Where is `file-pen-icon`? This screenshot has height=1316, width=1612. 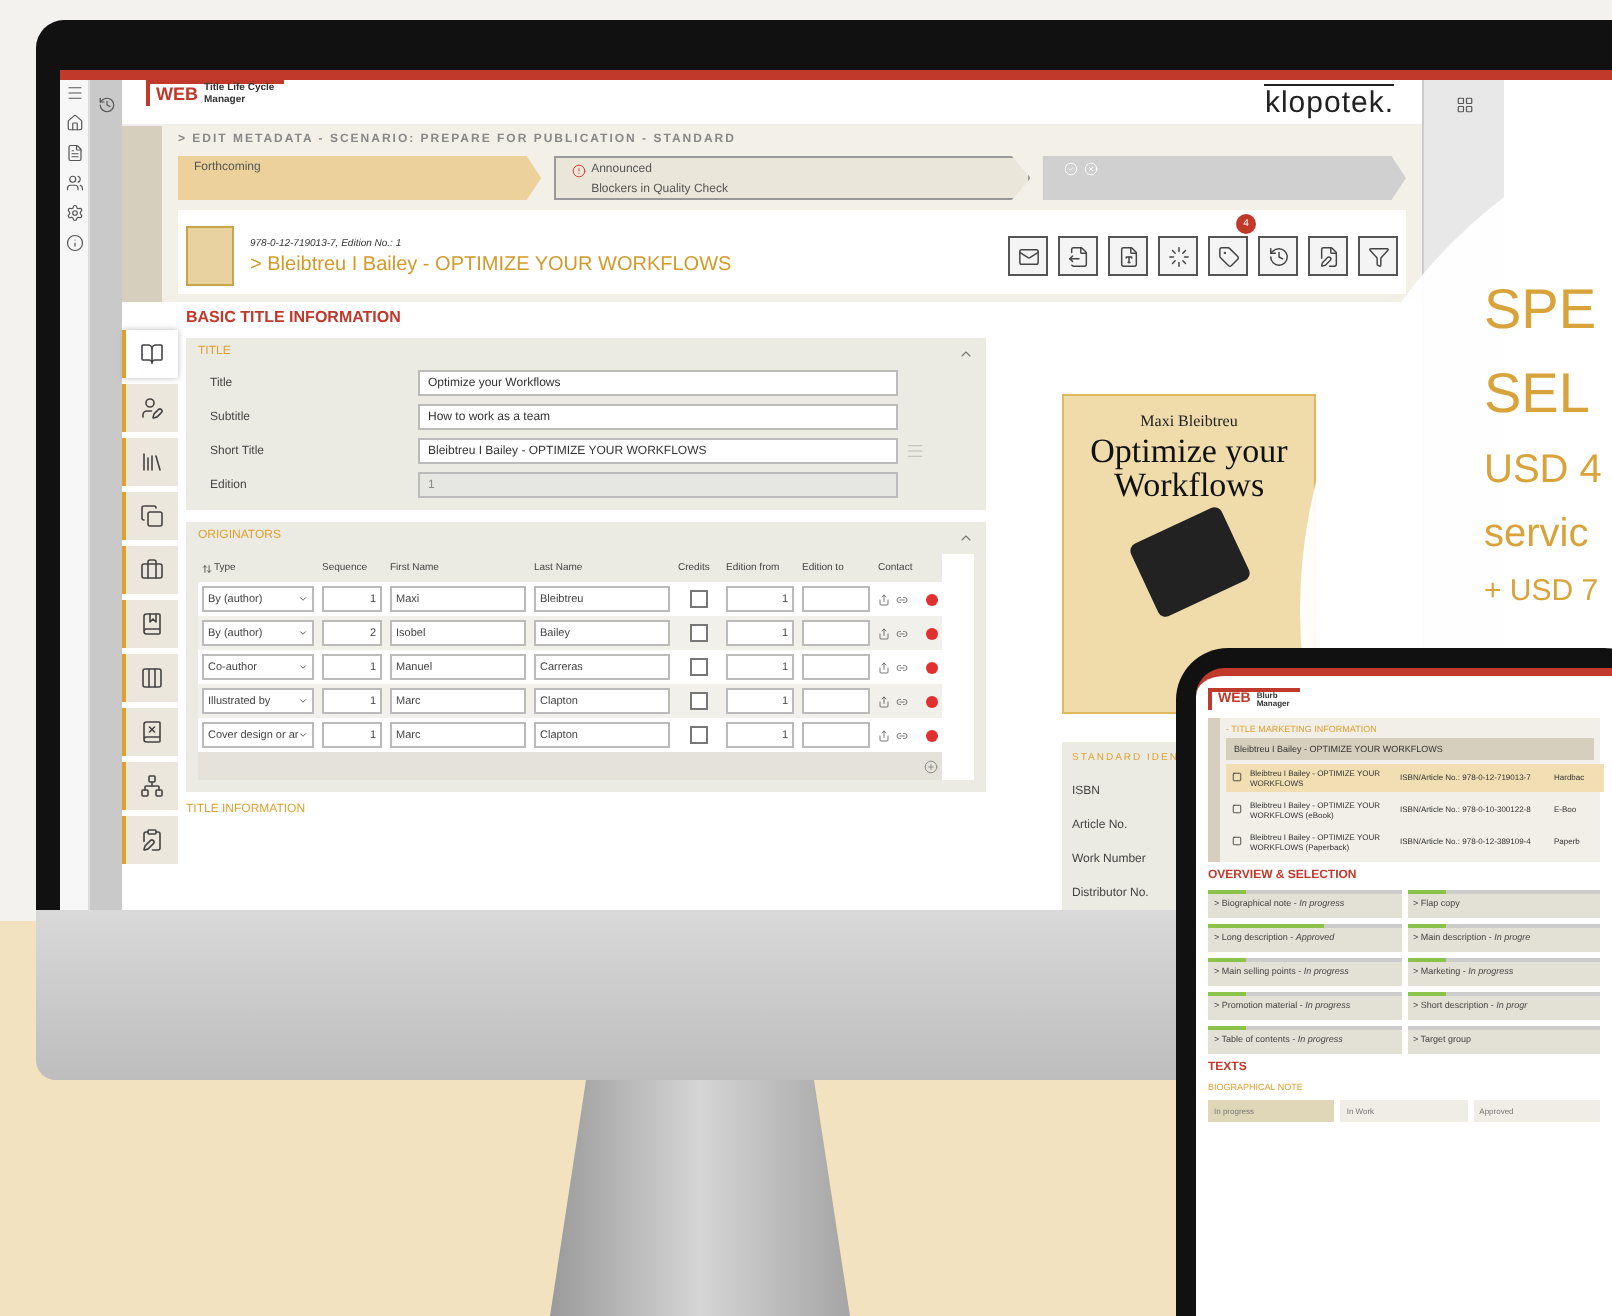
file-pen-icon is located at coordinates (1328, 256).